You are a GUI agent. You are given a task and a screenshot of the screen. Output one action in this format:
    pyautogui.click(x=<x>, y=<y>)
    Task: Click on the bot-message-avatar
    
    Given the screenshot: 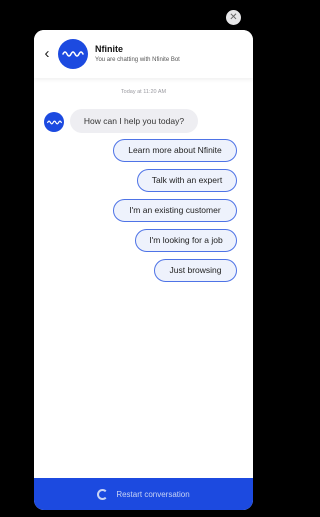 What is the action you would take?
    pyautogui.click(x=54, y=122)
    